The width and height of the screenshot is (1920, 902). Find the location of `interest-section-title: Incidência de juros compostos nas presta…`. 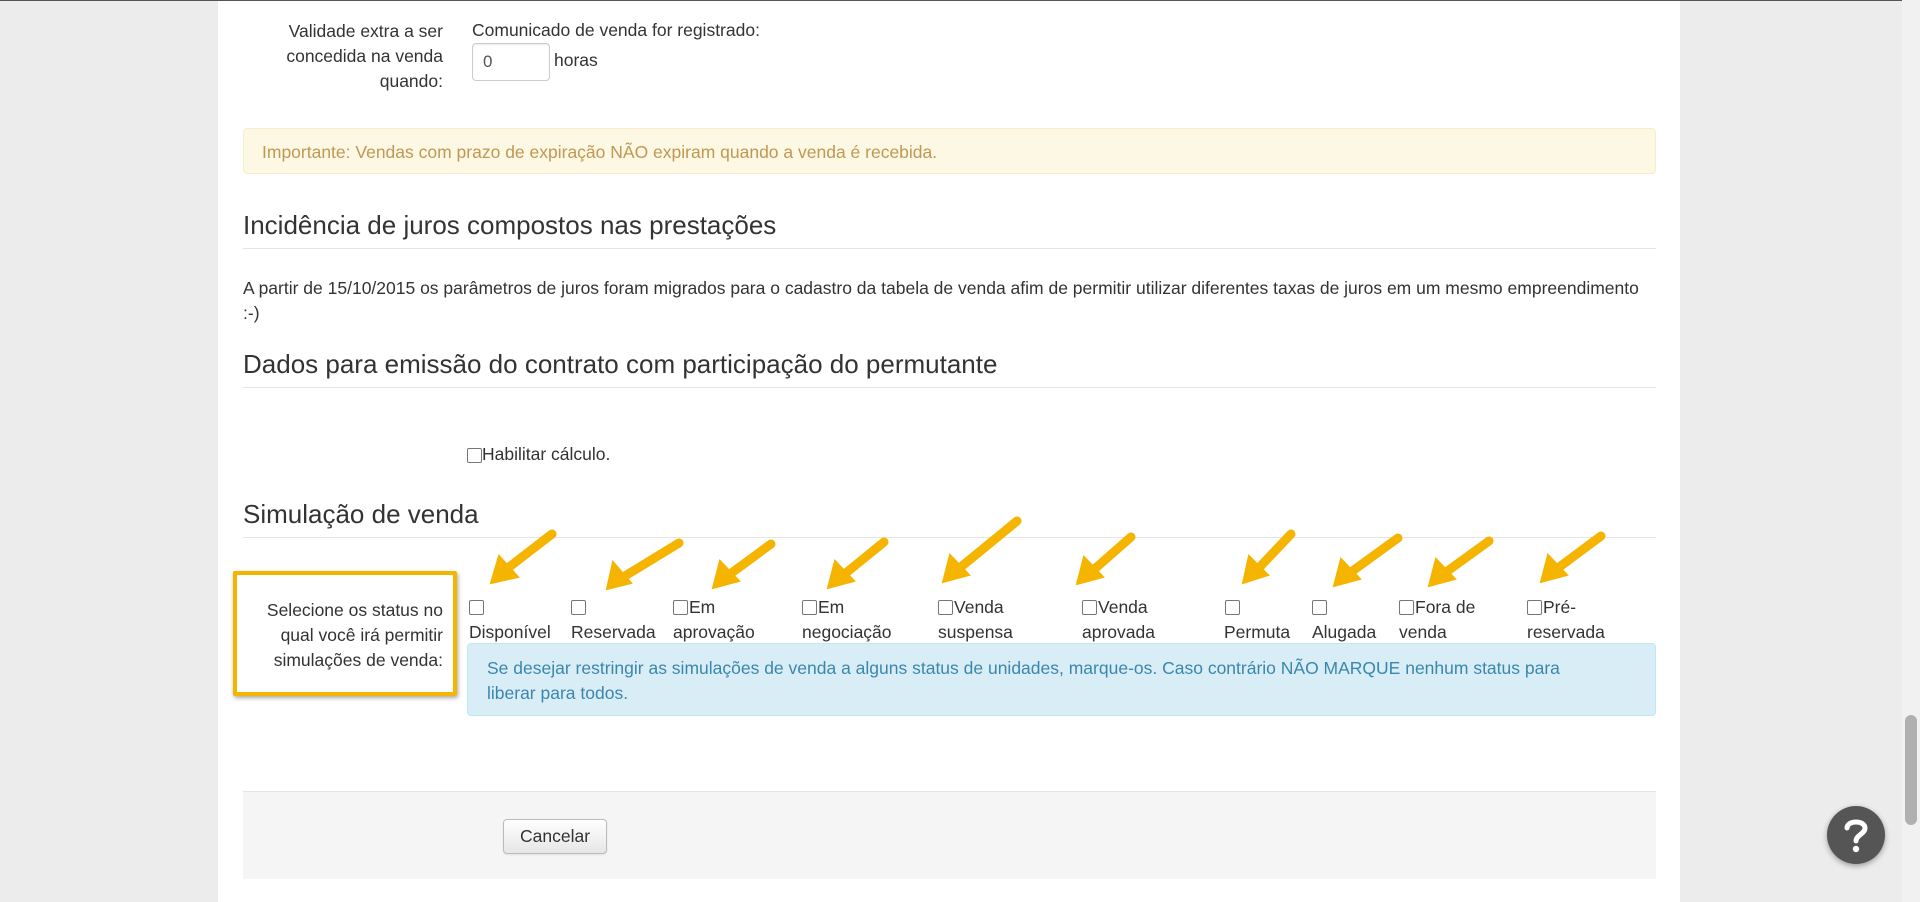

interest-section-title: Incidência de juros compostos nas presta… is located at coordinates (949, 229).